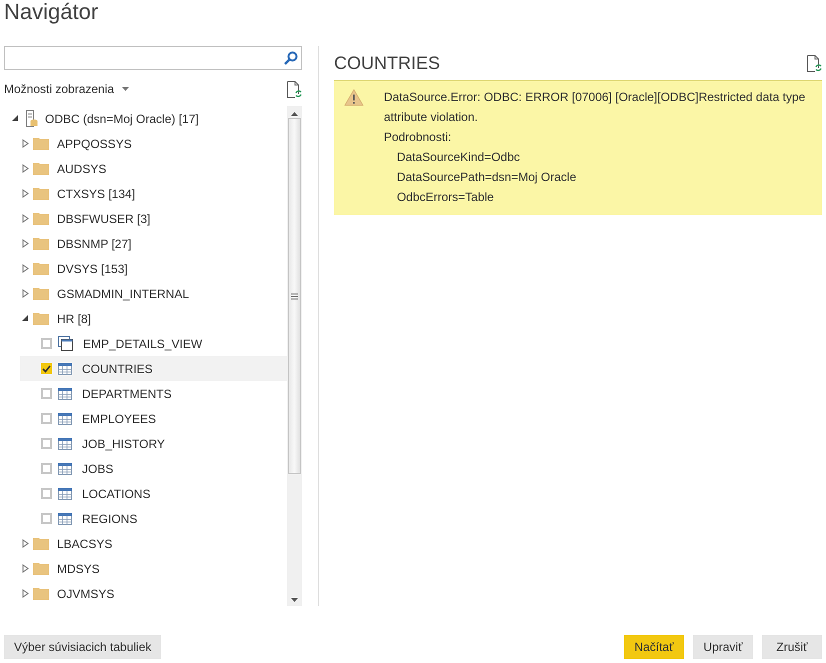 Image resolution: width=826 pixels, height=663 pixels. I want to click on tree-item: AUDSYS, so click(81, 169).